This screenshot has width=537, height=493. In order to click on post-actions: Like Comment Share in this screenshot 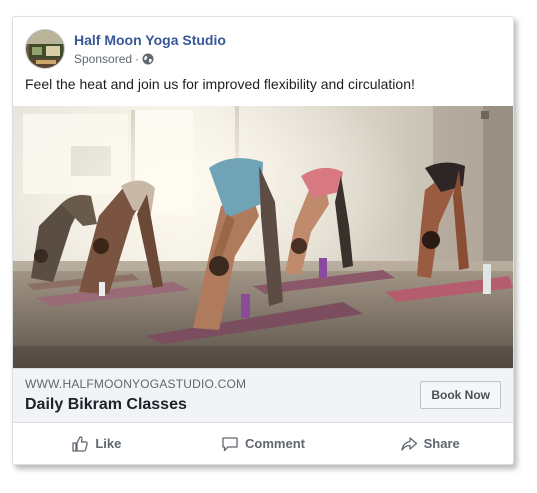, I will do `click(263, 443)`.